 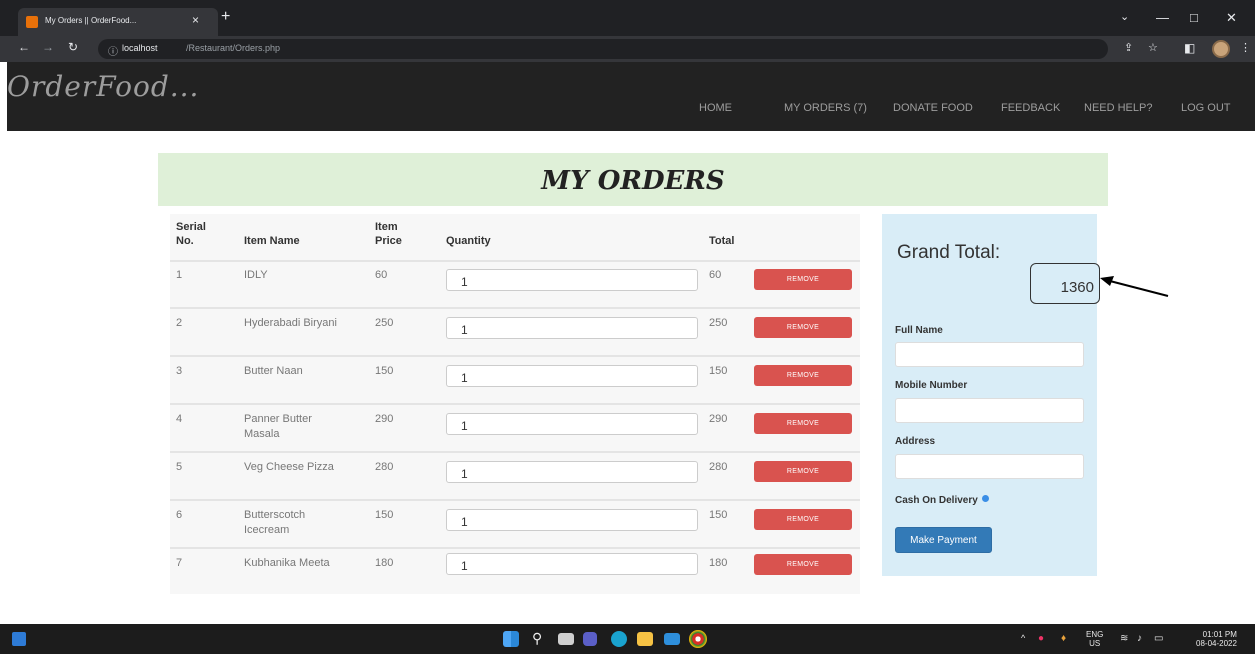 I want to click on row-total: 150, so click(x=718, y=371).